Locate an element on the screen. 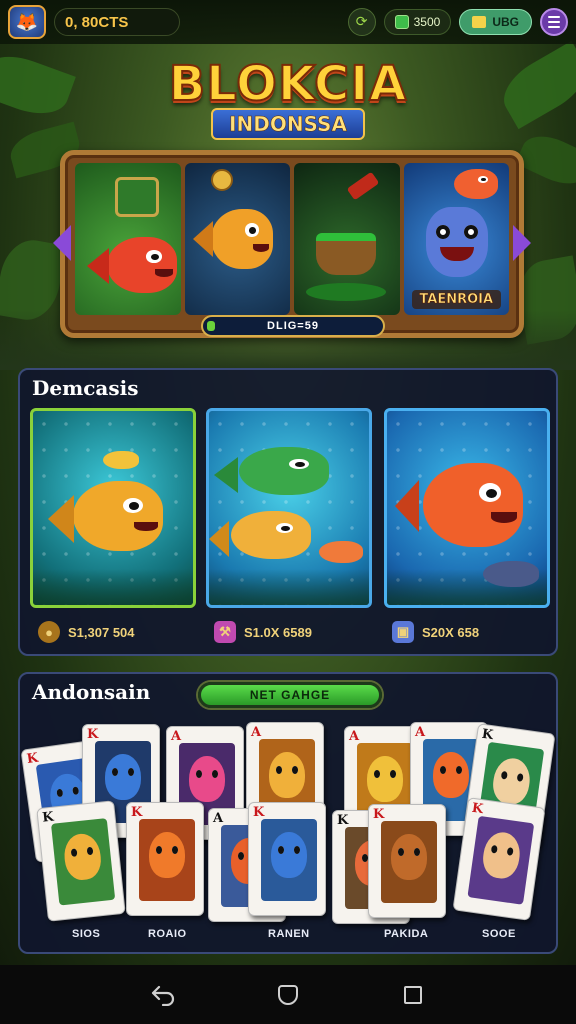 The image size is (576, 1024). axe-icon: ⚒ is located at coordinates (225, 632).